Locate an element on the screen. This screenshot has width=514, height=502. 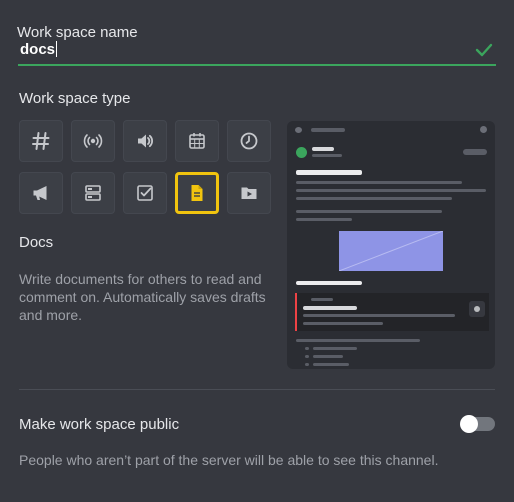
preview-comment is located at coordinates (392, 312).